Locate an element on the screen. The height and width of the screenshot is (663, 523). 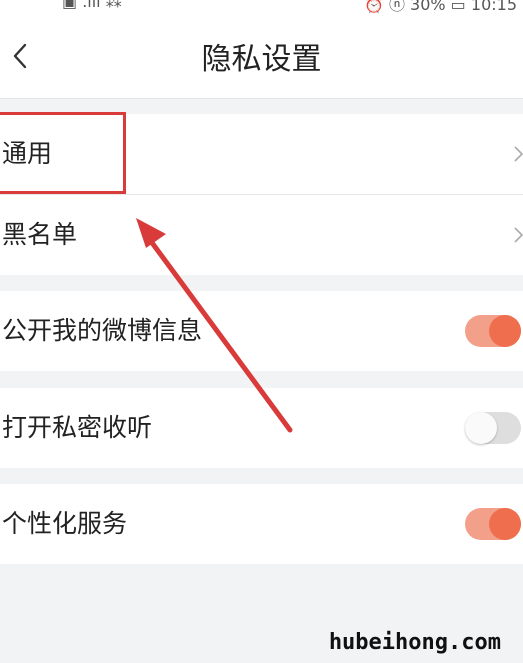
annotation-arrow-icon is located at coordinates (214, 325).